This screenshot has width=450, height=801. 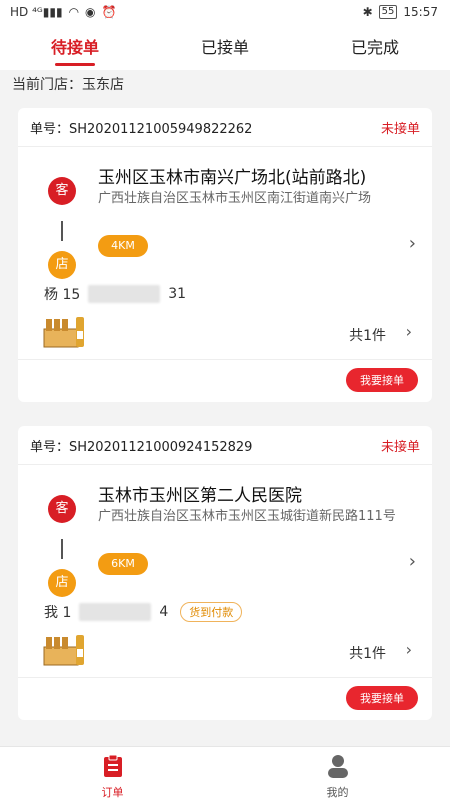 What do you see at coordinates (337, 766) in the screenshot?
I see `person-icon` at bounding box center [337, 766].